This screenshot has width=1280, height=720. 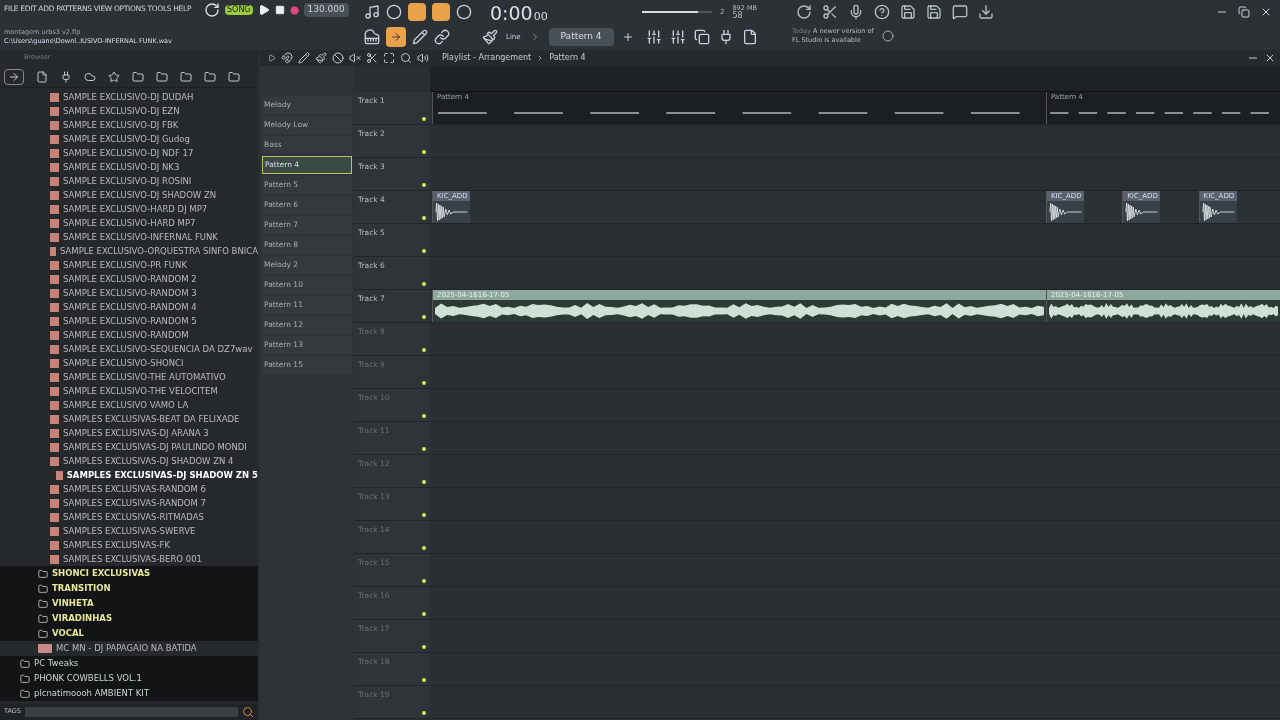 What do you see at coordinates (140, 237) in the screenshot?
I see `browser-item: SAMPLE EXCLUSIVO-INFERNAL FUNK` at bounding box center [140, 237].